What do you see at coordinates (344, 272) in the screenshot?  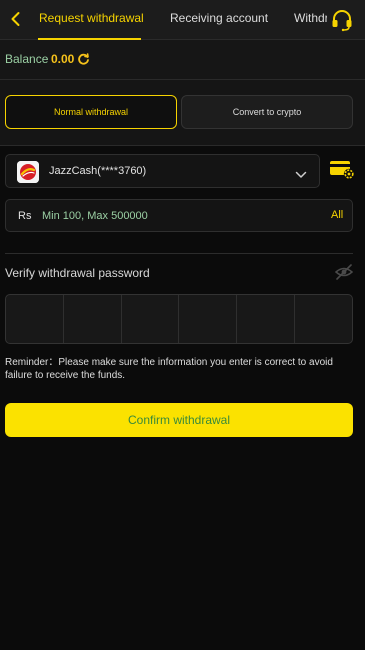 I see `eye-off-icon` at bounding box center [344, 272].